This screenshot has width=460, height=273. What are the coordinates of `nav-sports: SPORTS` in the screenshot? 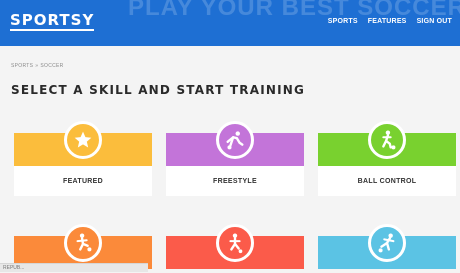 It's located at (343, 21).